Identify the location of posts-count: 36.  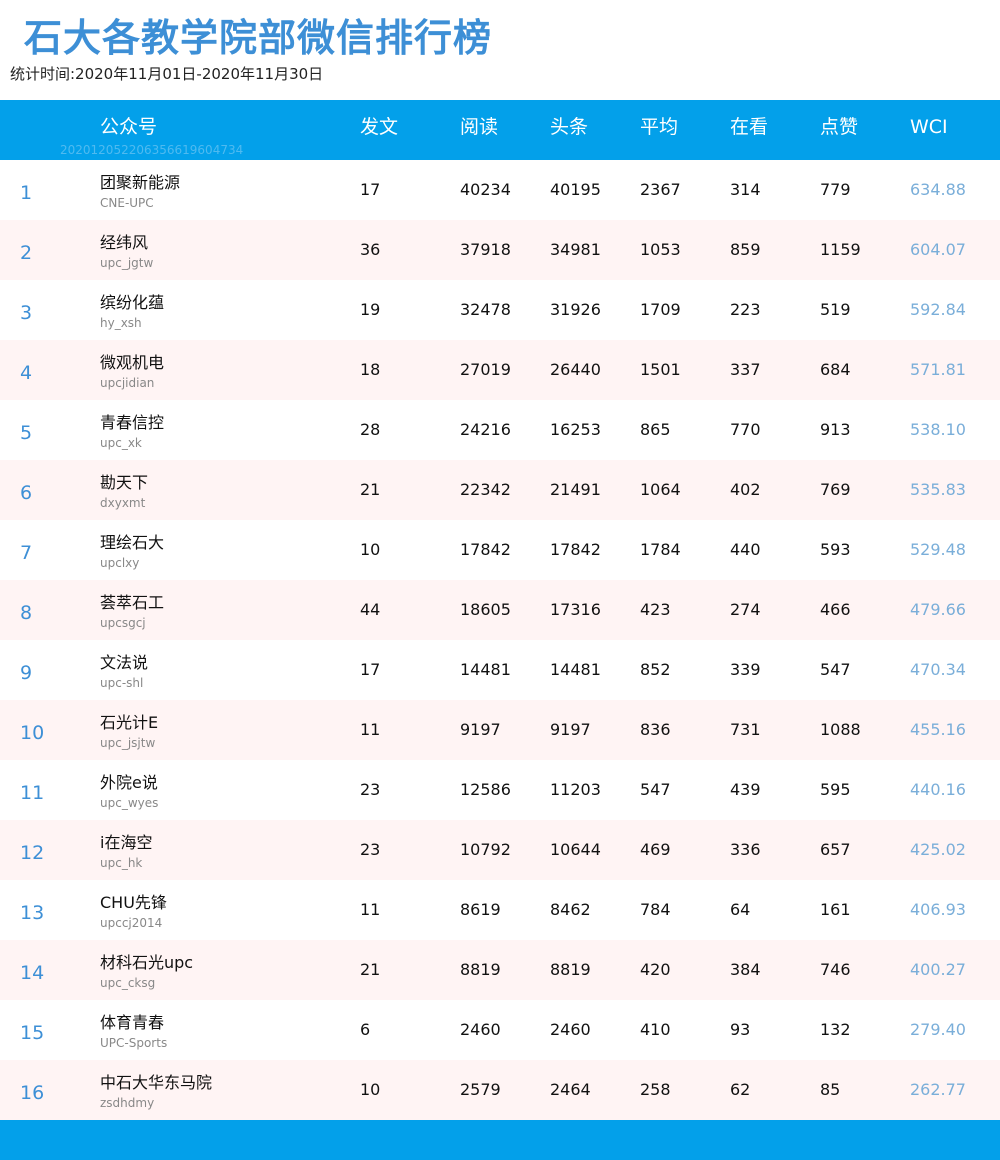
(370, 249).